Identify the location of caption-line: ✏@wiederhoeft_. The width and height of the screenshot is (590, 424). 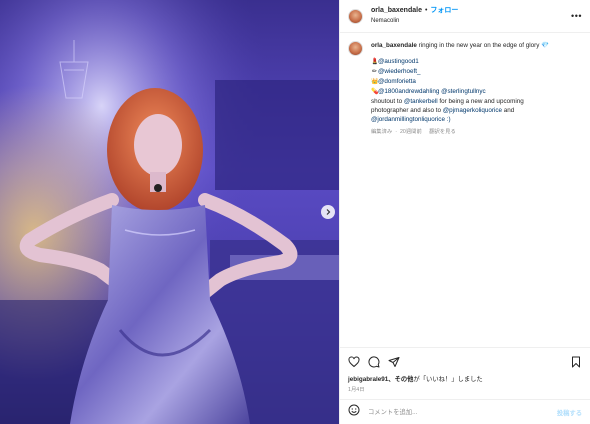
(474, 72).